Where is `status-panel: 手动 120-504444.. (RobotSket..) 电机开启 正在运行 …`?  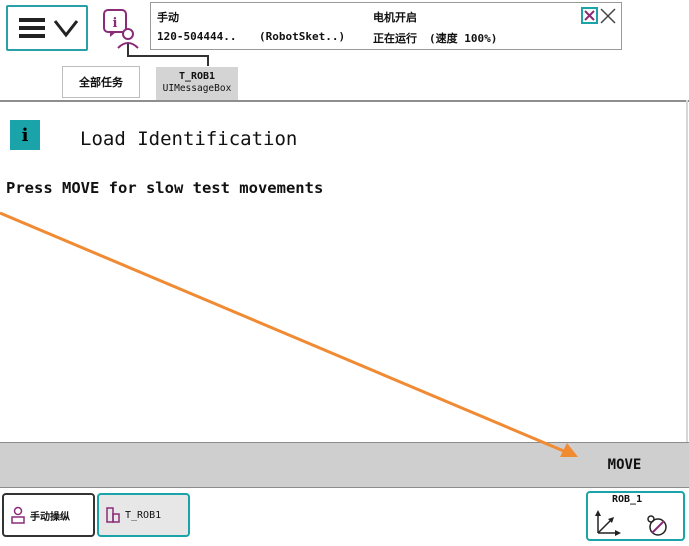
status-panel: 手动 120-504444.. (RobotSket..) 电机开启 正在运行 … is located at coordinates (386, 26).